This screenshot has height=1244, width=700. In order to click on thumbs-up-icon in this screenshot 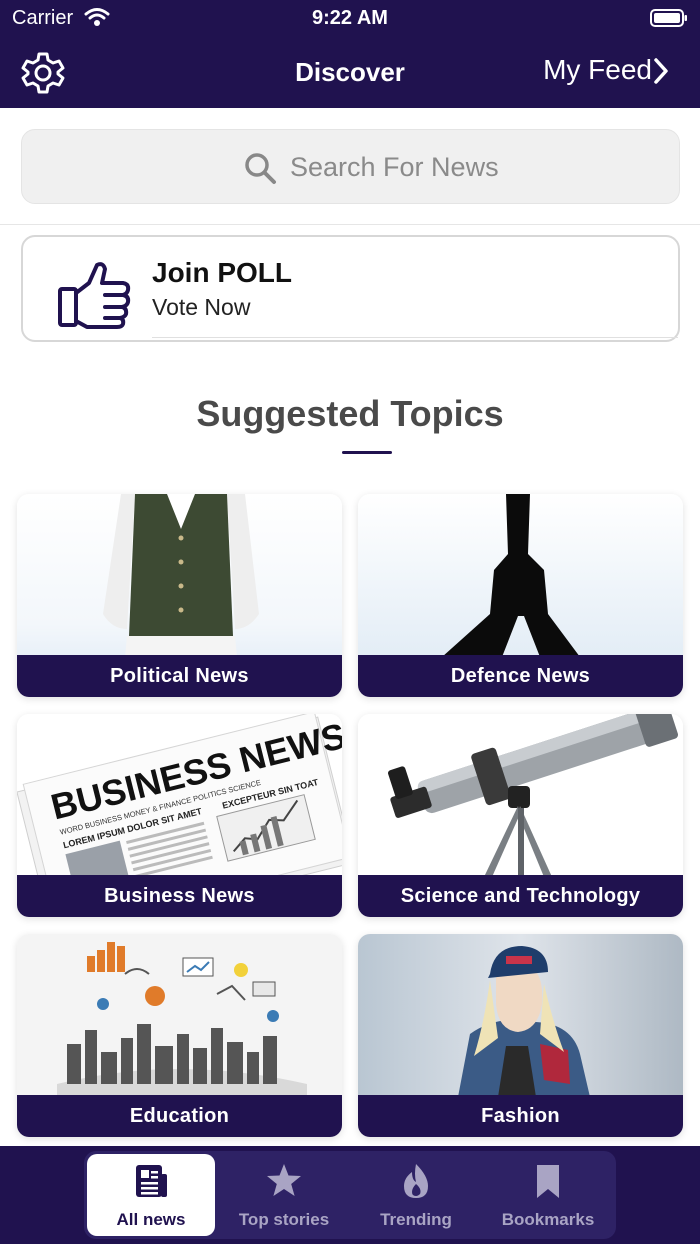, I will do `click(94, 295)`.